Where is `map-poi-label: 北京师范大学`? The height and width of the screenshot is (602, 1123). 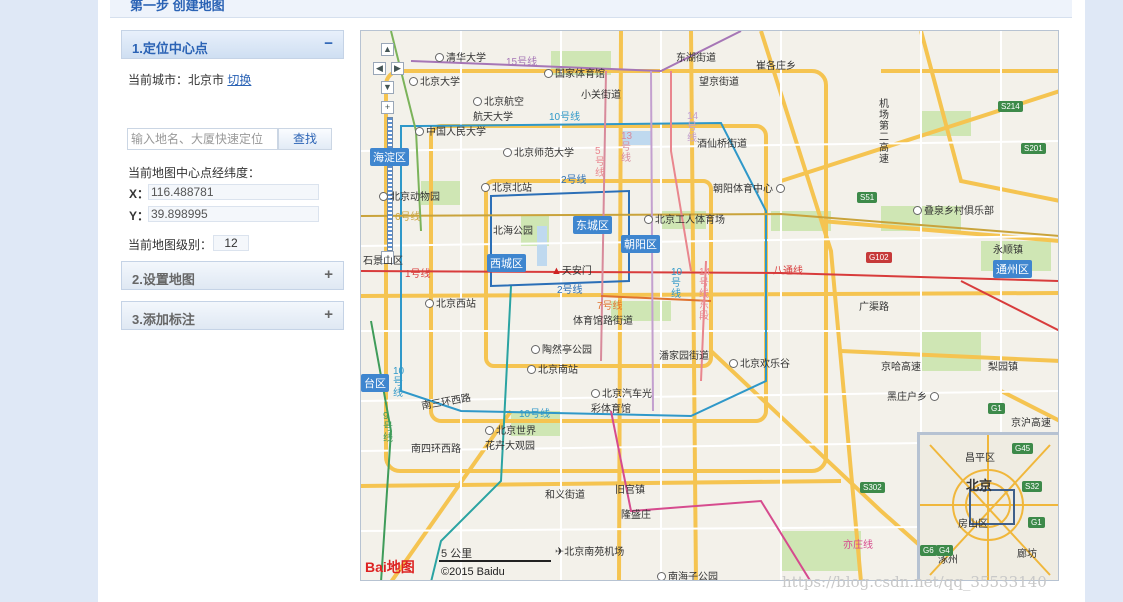
map-poi-label: 北京师范大学 is located at coordinates (538, 151).